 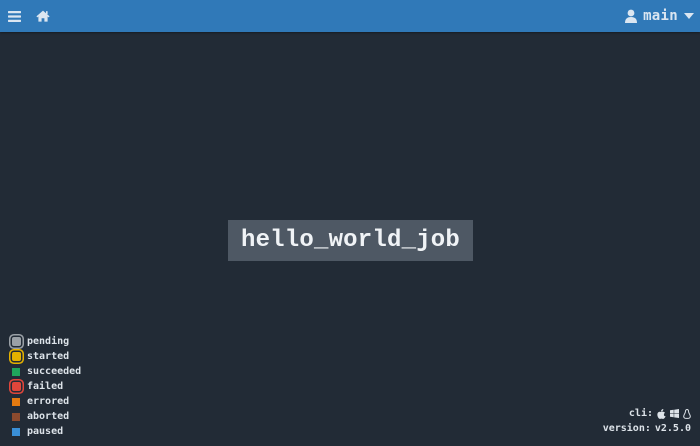 I want to click on succeeded-swatch, so click(x=16, y=371).